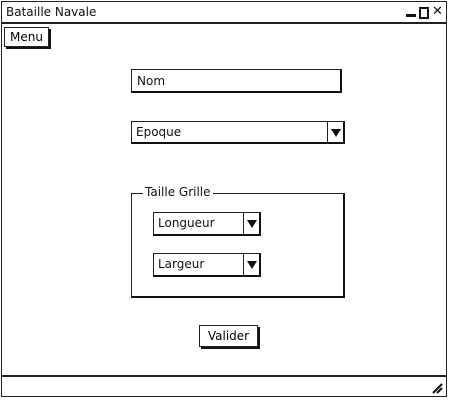  Describe the element at coordinates (224, 13) in the screenshot. I see `title-bar: Bataille Navale ✕` at that location.